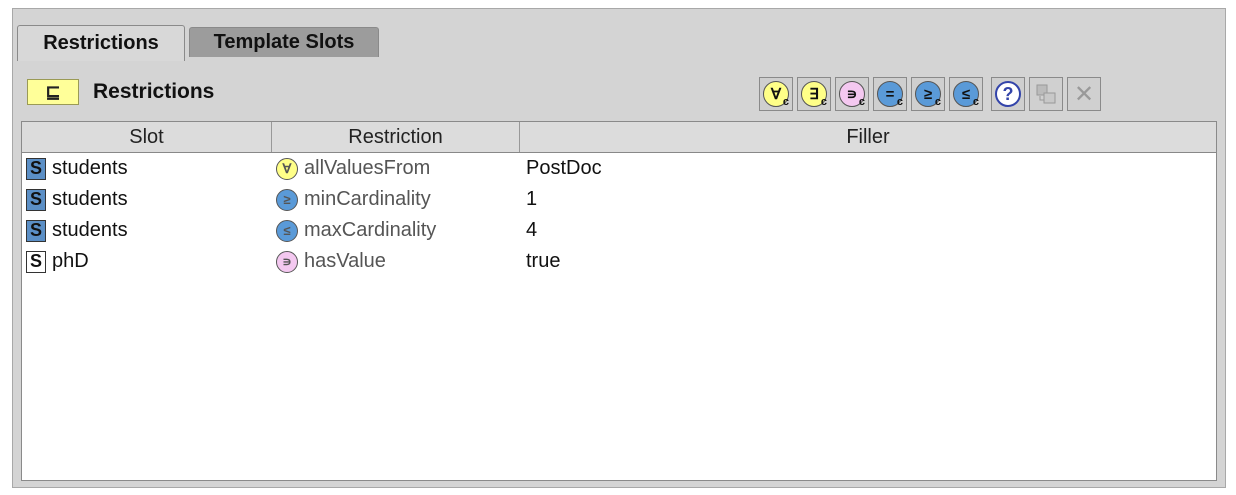 Image resolution: width=1236 pixels, height=495 pixels. Describe the element at coordinates (966, 94) in the screenshot. I see `max-cardinality-button: ≤ c` at that location.